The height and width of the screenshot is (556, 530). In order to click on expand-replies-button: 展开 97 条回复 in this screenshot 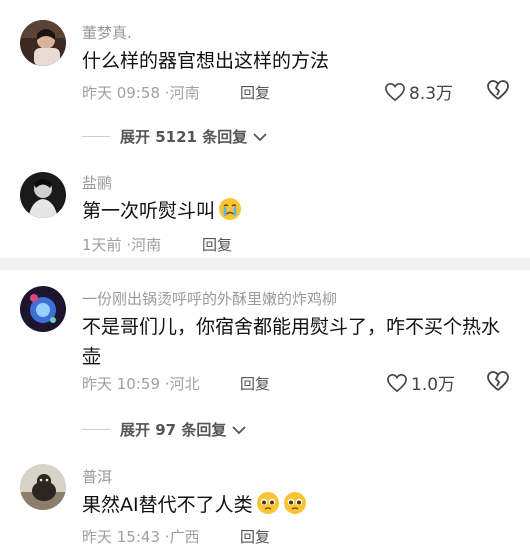, I will do `click(164, 429)`.